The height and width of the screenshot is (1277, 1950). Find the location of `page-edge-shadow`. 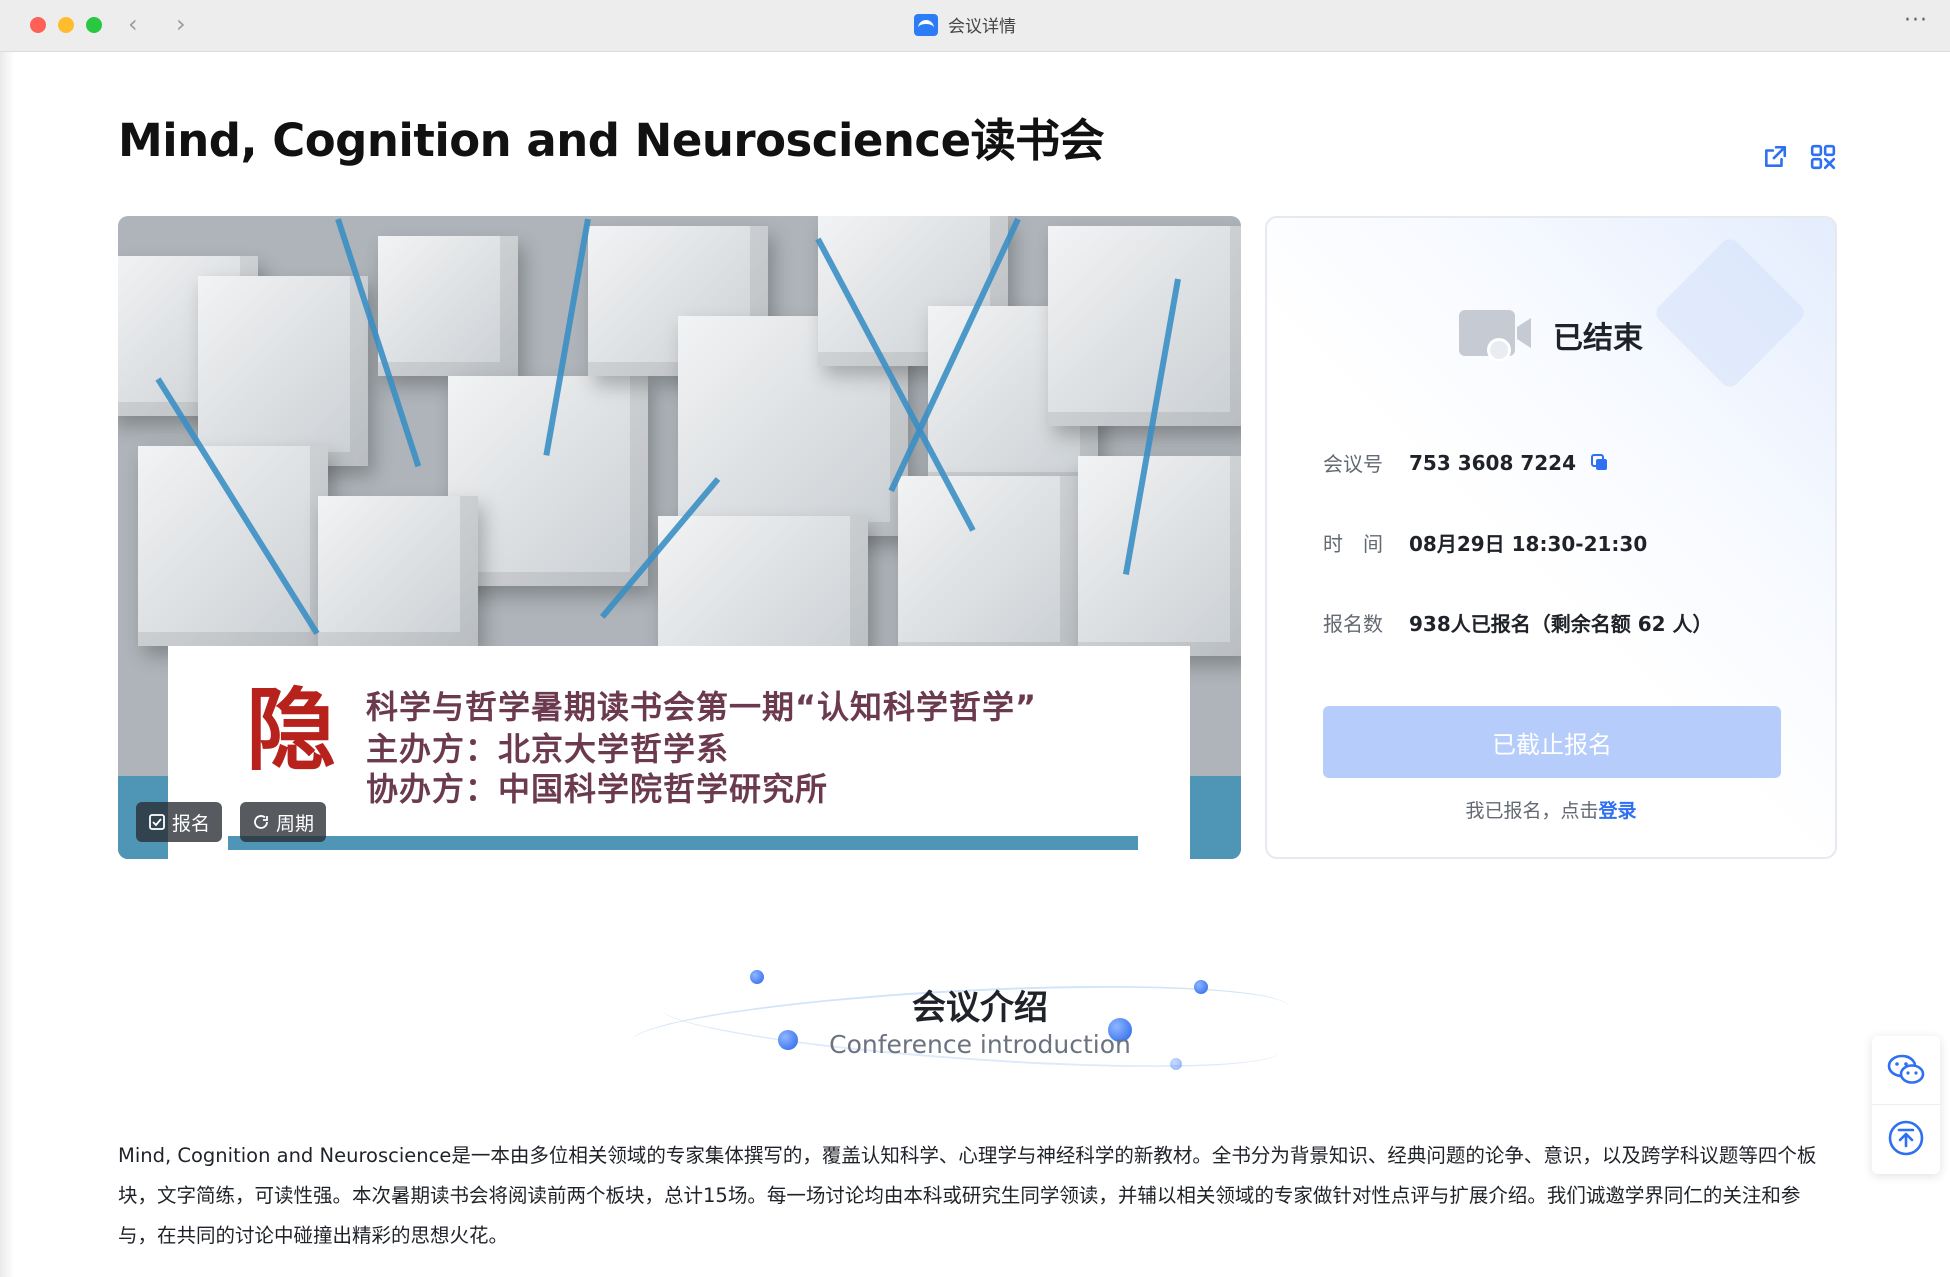

page-edge-shadow is located at coordinates (7, 664).